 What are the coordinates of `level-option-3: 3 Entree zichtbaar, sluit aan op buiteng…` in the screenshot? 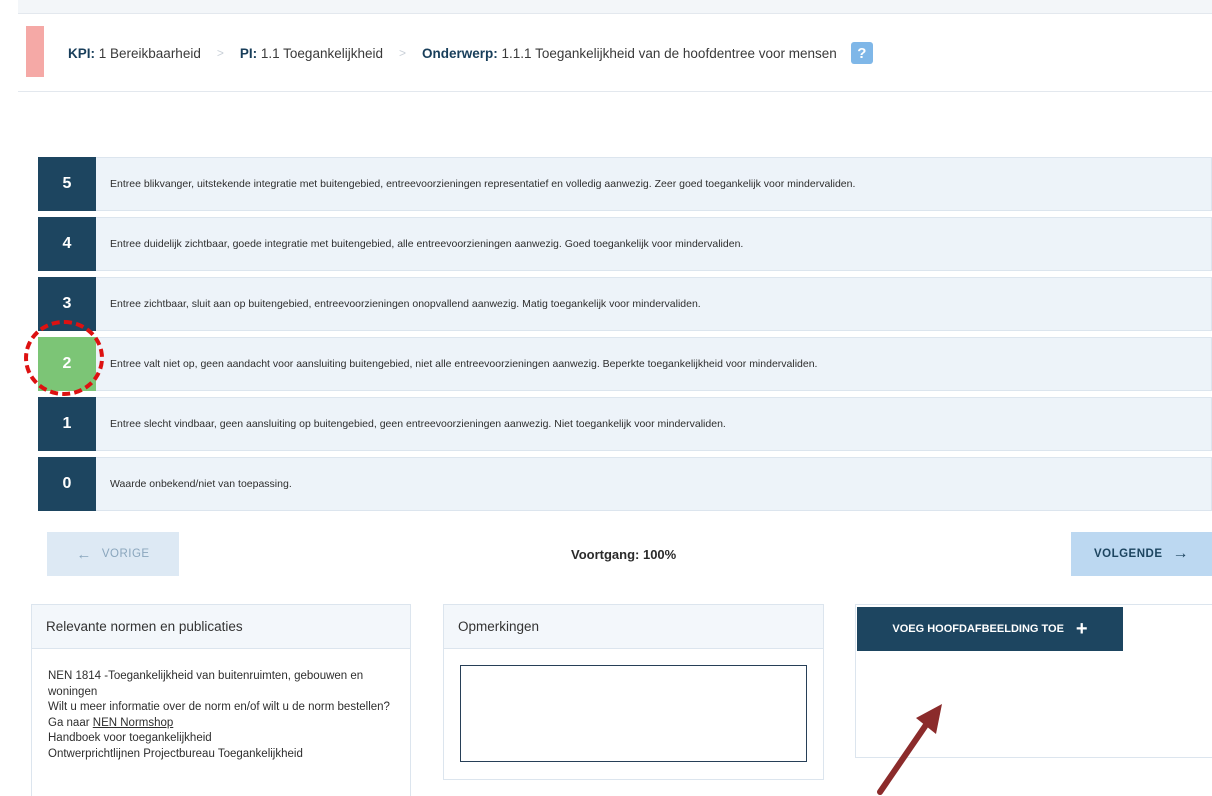 It's located at (625, 303).